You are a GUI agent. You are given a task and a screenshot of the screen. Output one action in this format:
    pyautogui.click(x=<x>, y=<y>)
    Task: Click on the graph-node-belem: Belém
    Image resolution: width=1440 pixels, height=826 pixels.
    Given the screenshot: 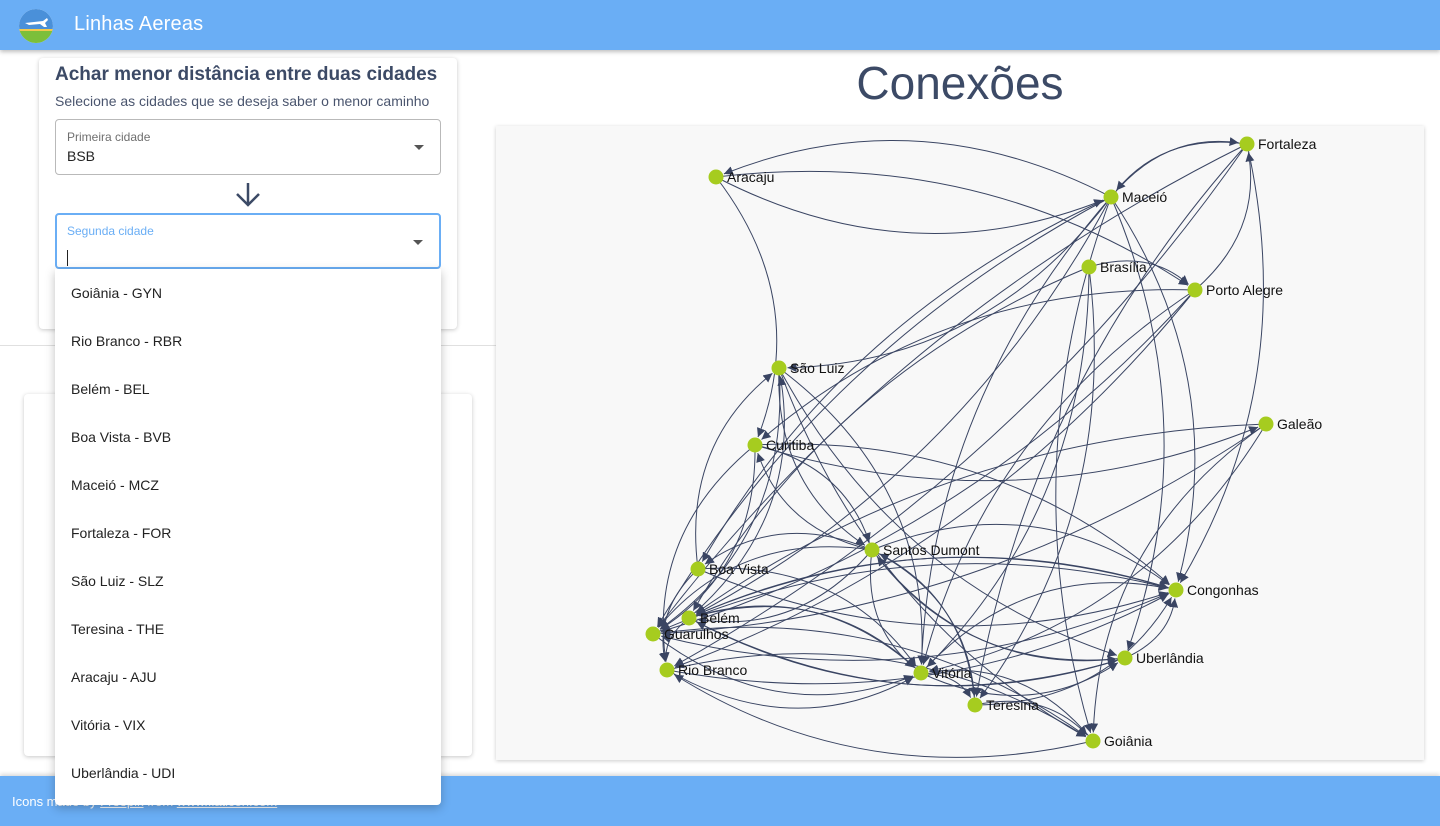 What is the action you would take?
    pyautogui.click(x=710, y=618)
    